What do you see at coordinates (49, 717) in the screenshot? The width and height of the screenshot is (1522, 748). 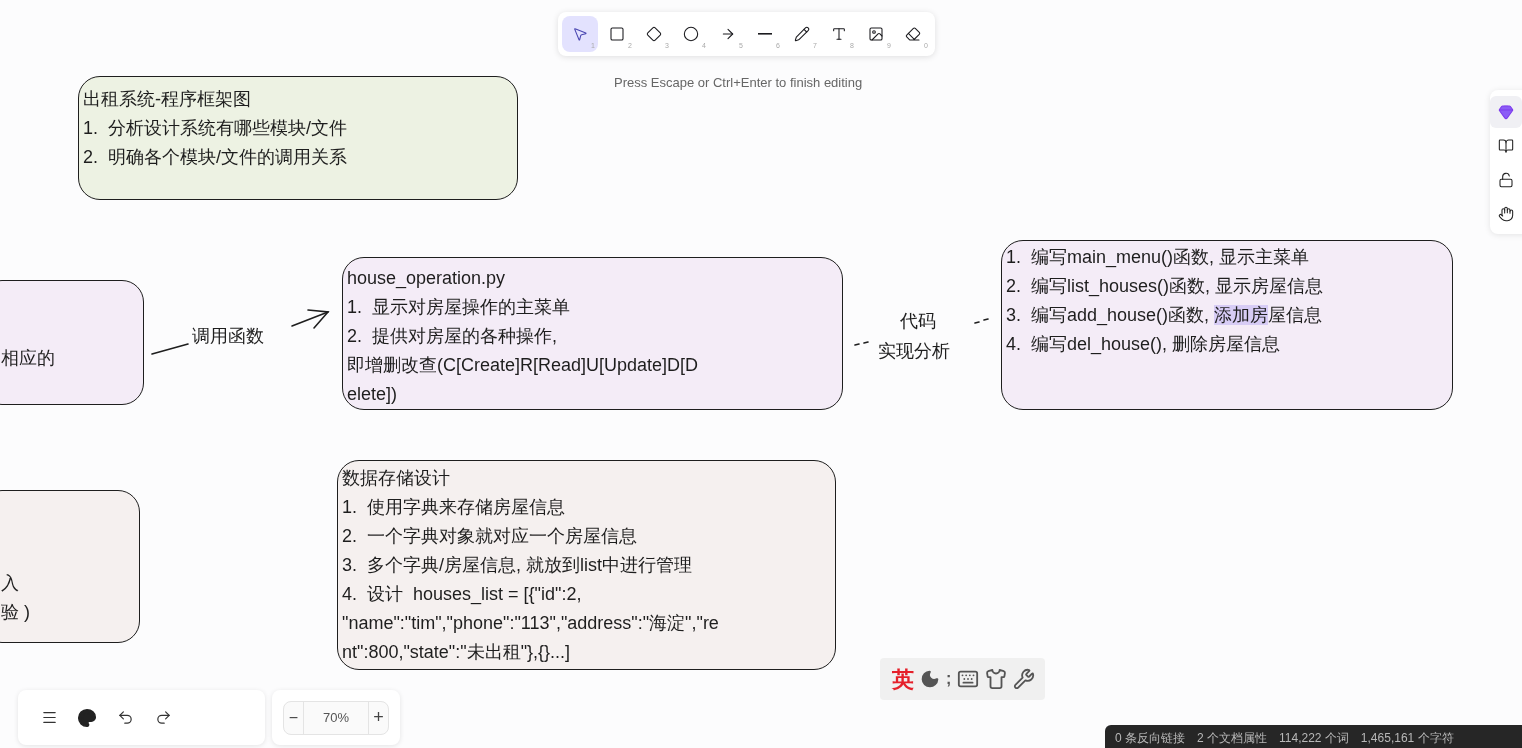 I see `menu-icon` at bounding box center [49, 717].